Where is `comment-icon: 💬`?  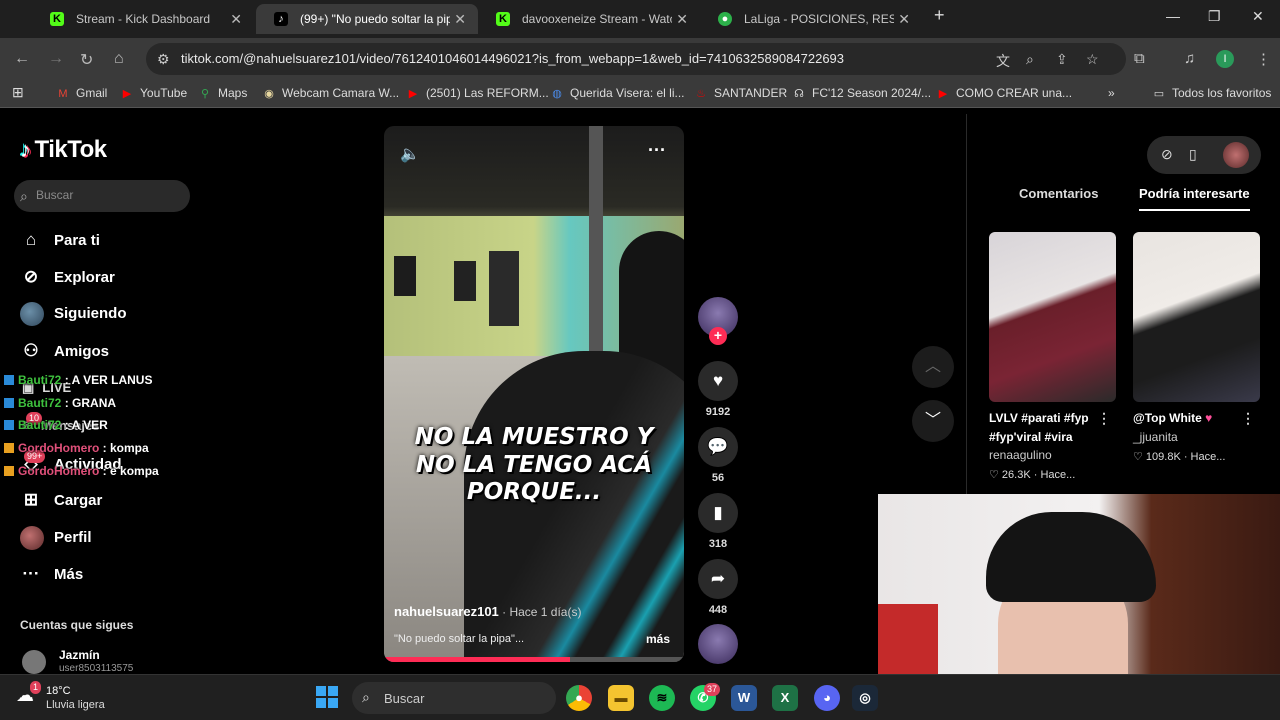 comment-icon: 💬 is located at coordinates (718, 447).